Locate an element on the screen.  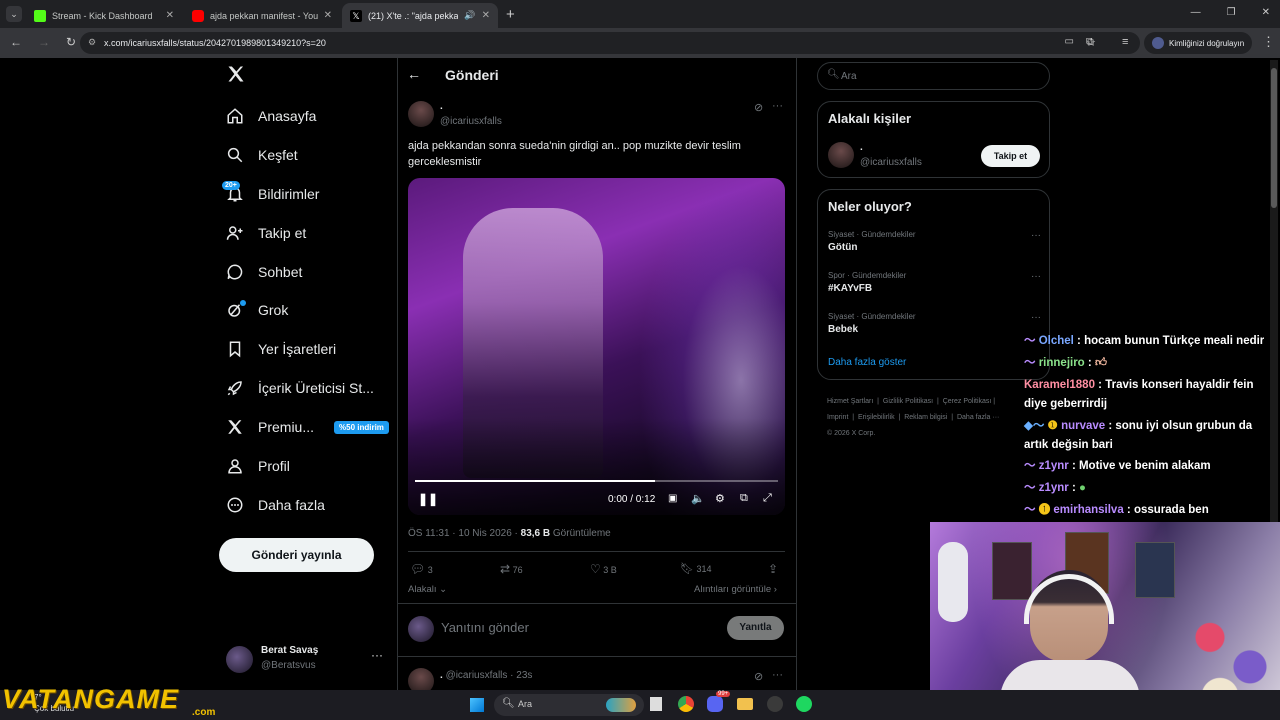
footer-link: Hizmet Şartları is located at coordinates (850, 401).